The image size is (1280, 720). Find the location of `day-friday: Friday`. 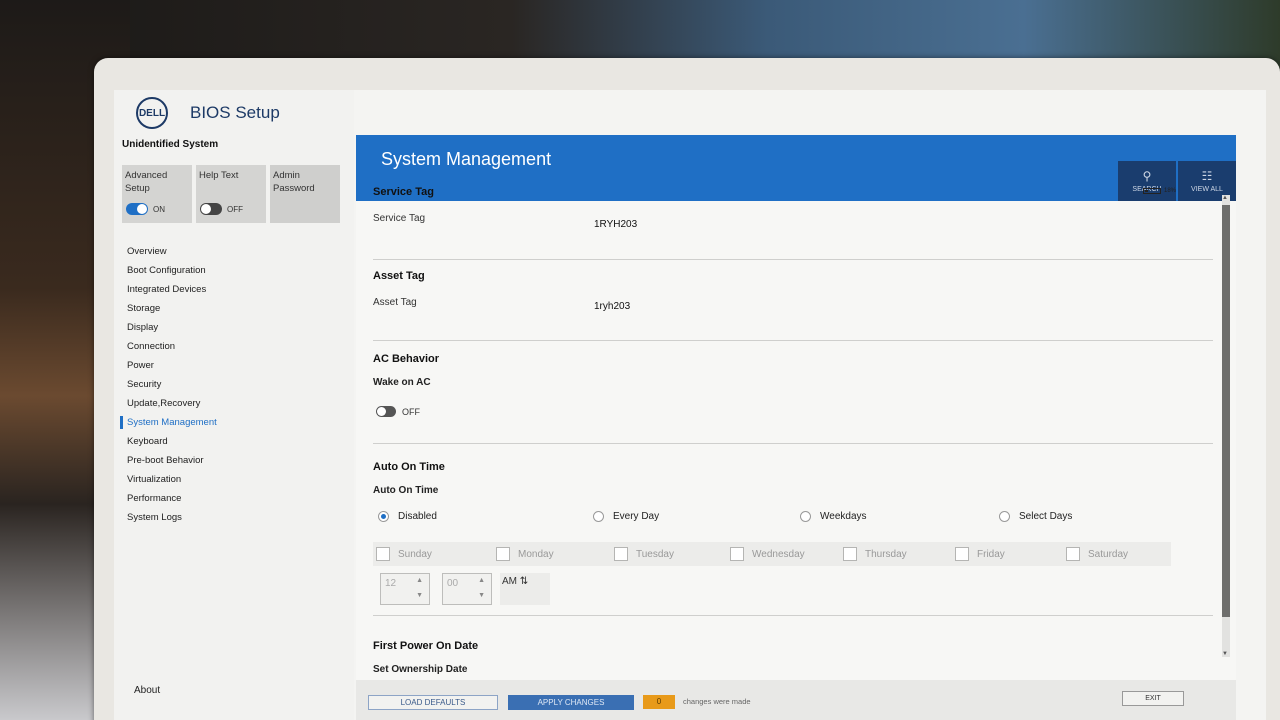

day-friday: Friday is located at coordinates (980, 554).